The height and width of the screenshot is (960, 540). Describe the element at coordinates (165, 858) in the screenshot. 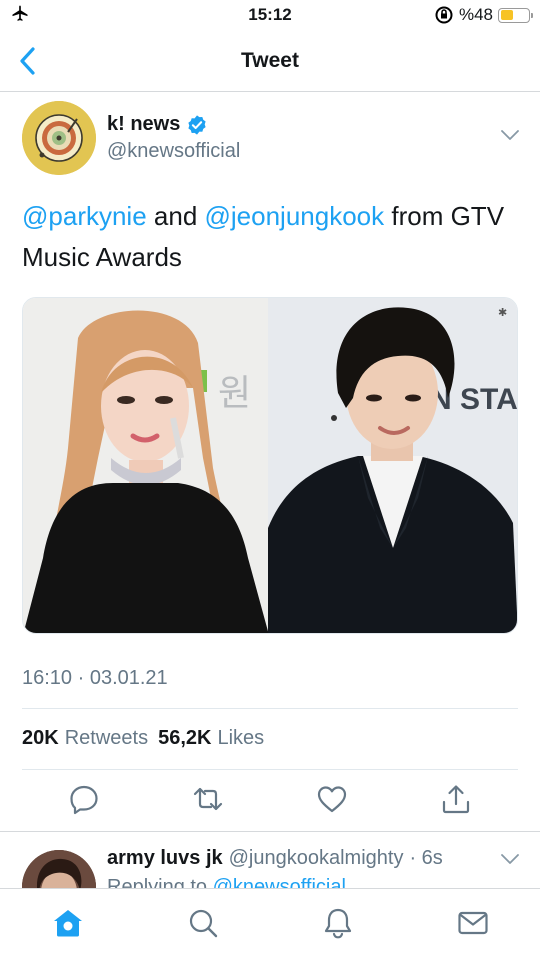

I see `reply-author-name: army luvs jk` at that location.